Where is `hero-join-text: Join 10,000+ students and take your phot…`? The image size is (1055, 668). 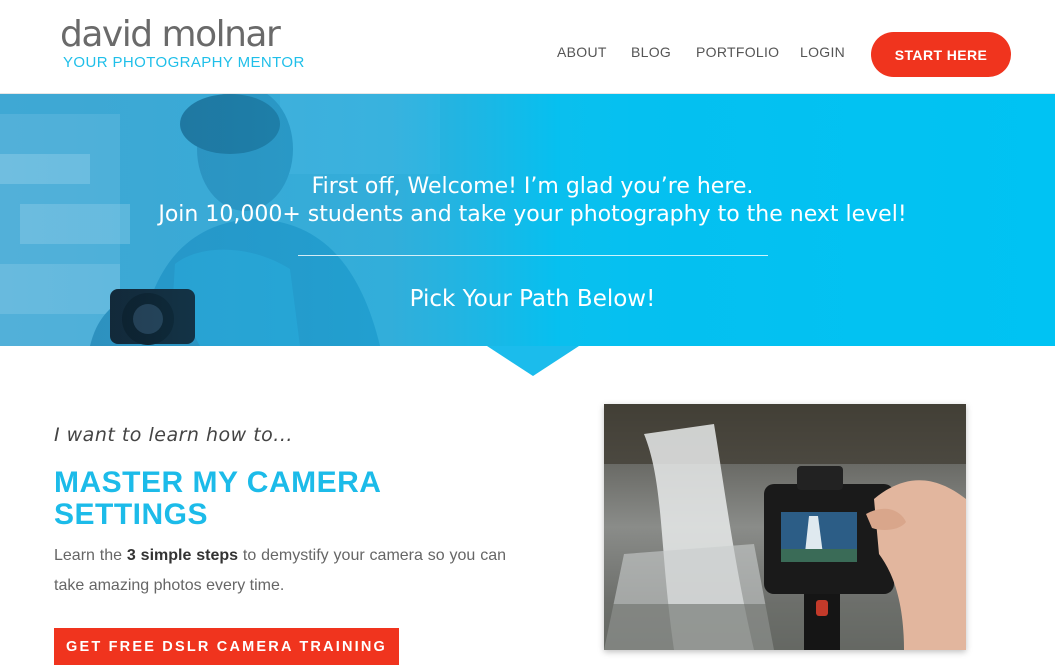
hero-join-text: Join 10,000+ students and take your phot… is located at coordinates (532, 214).